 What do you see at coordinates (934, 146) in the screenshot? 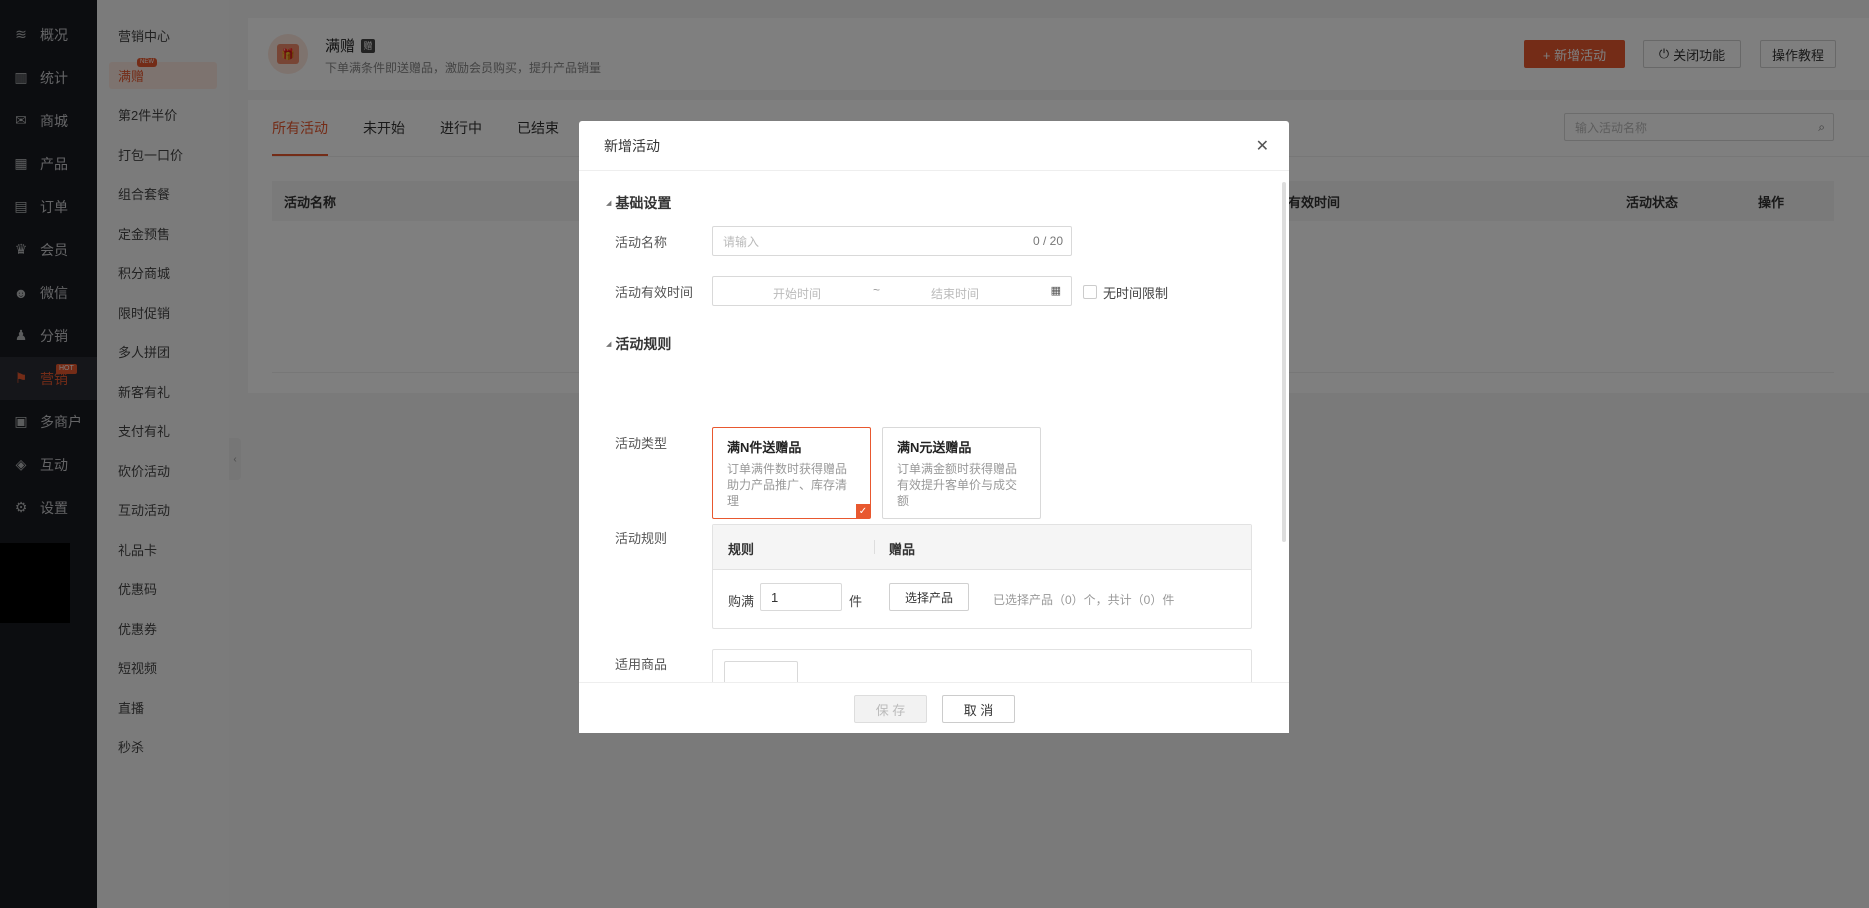
I see `dialog-header: 新增活动 ✕` at bounding box center [934, 146].